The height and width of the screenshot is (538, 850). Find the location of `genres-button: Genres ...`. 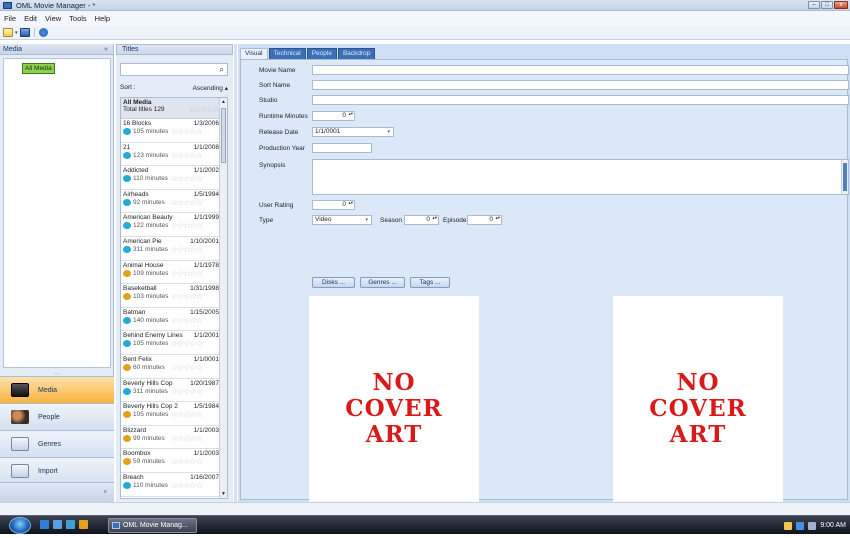

genres-button: Genres ... is located at coordinates (382, 282).